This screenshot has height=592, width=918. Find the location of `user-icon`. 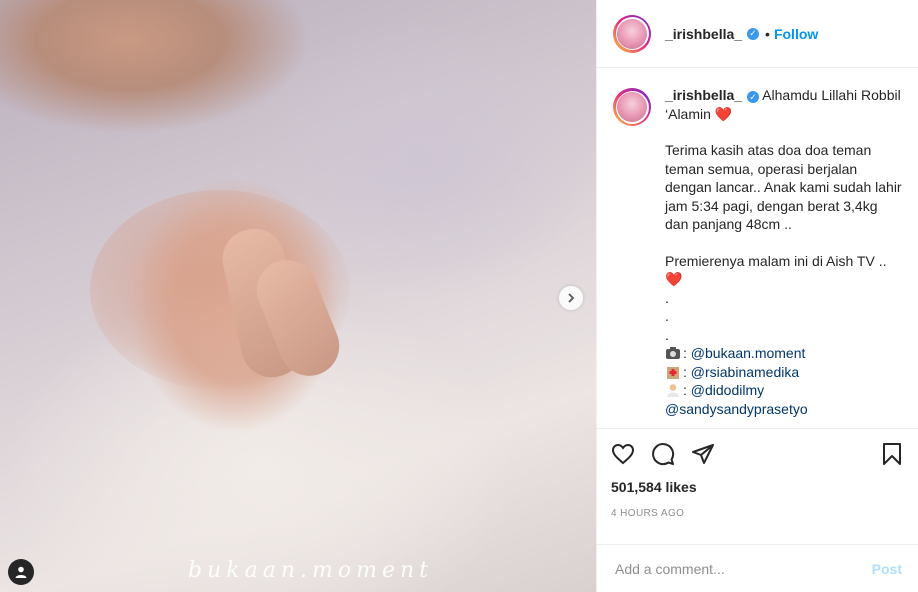

user-icon is located at coordinates (21, 572).